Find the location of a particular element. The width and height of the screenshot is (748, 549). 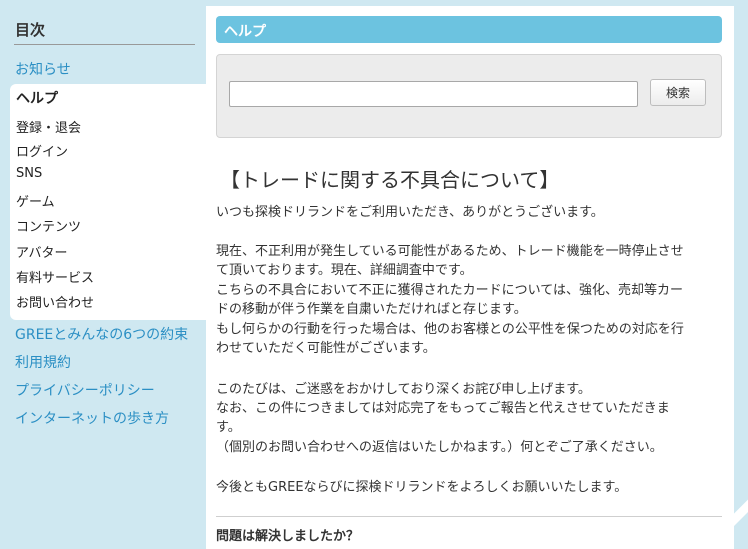

article-line: このたびは、ご迷惑をおかけしており深くお詫び申し上げます。 is located at coordinates (403, 389).